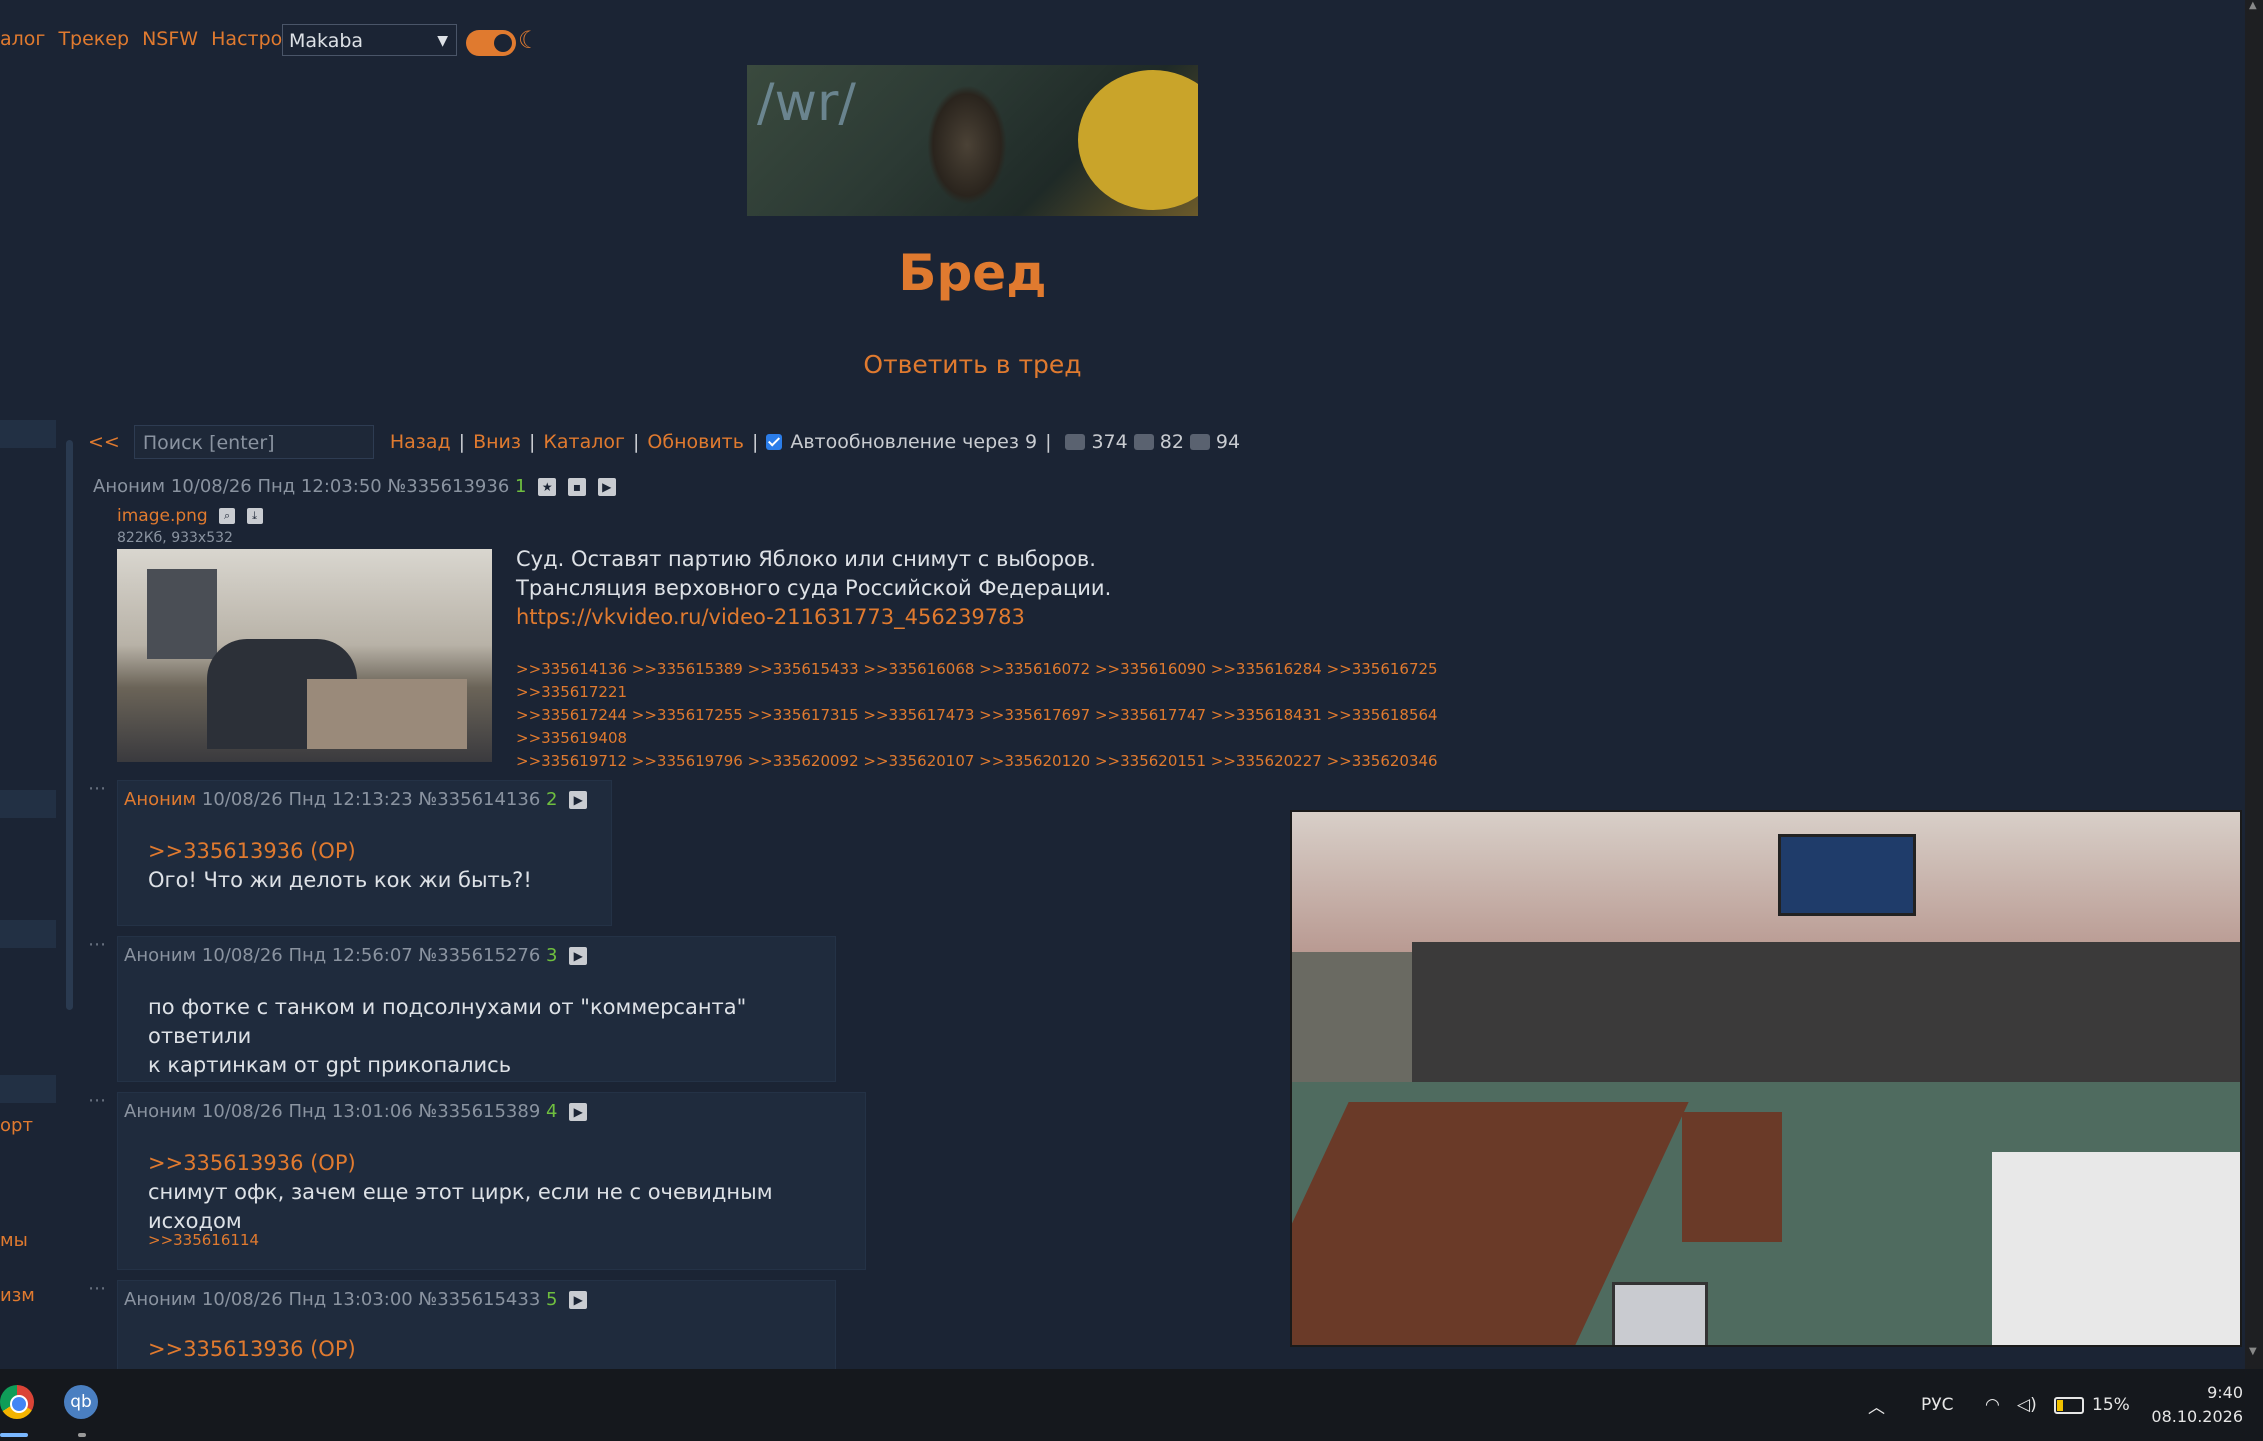 The height and width of the screenshot is (1441, 2263). I want to click on post-body: >>335613936 (OP), so click(252, 1349).